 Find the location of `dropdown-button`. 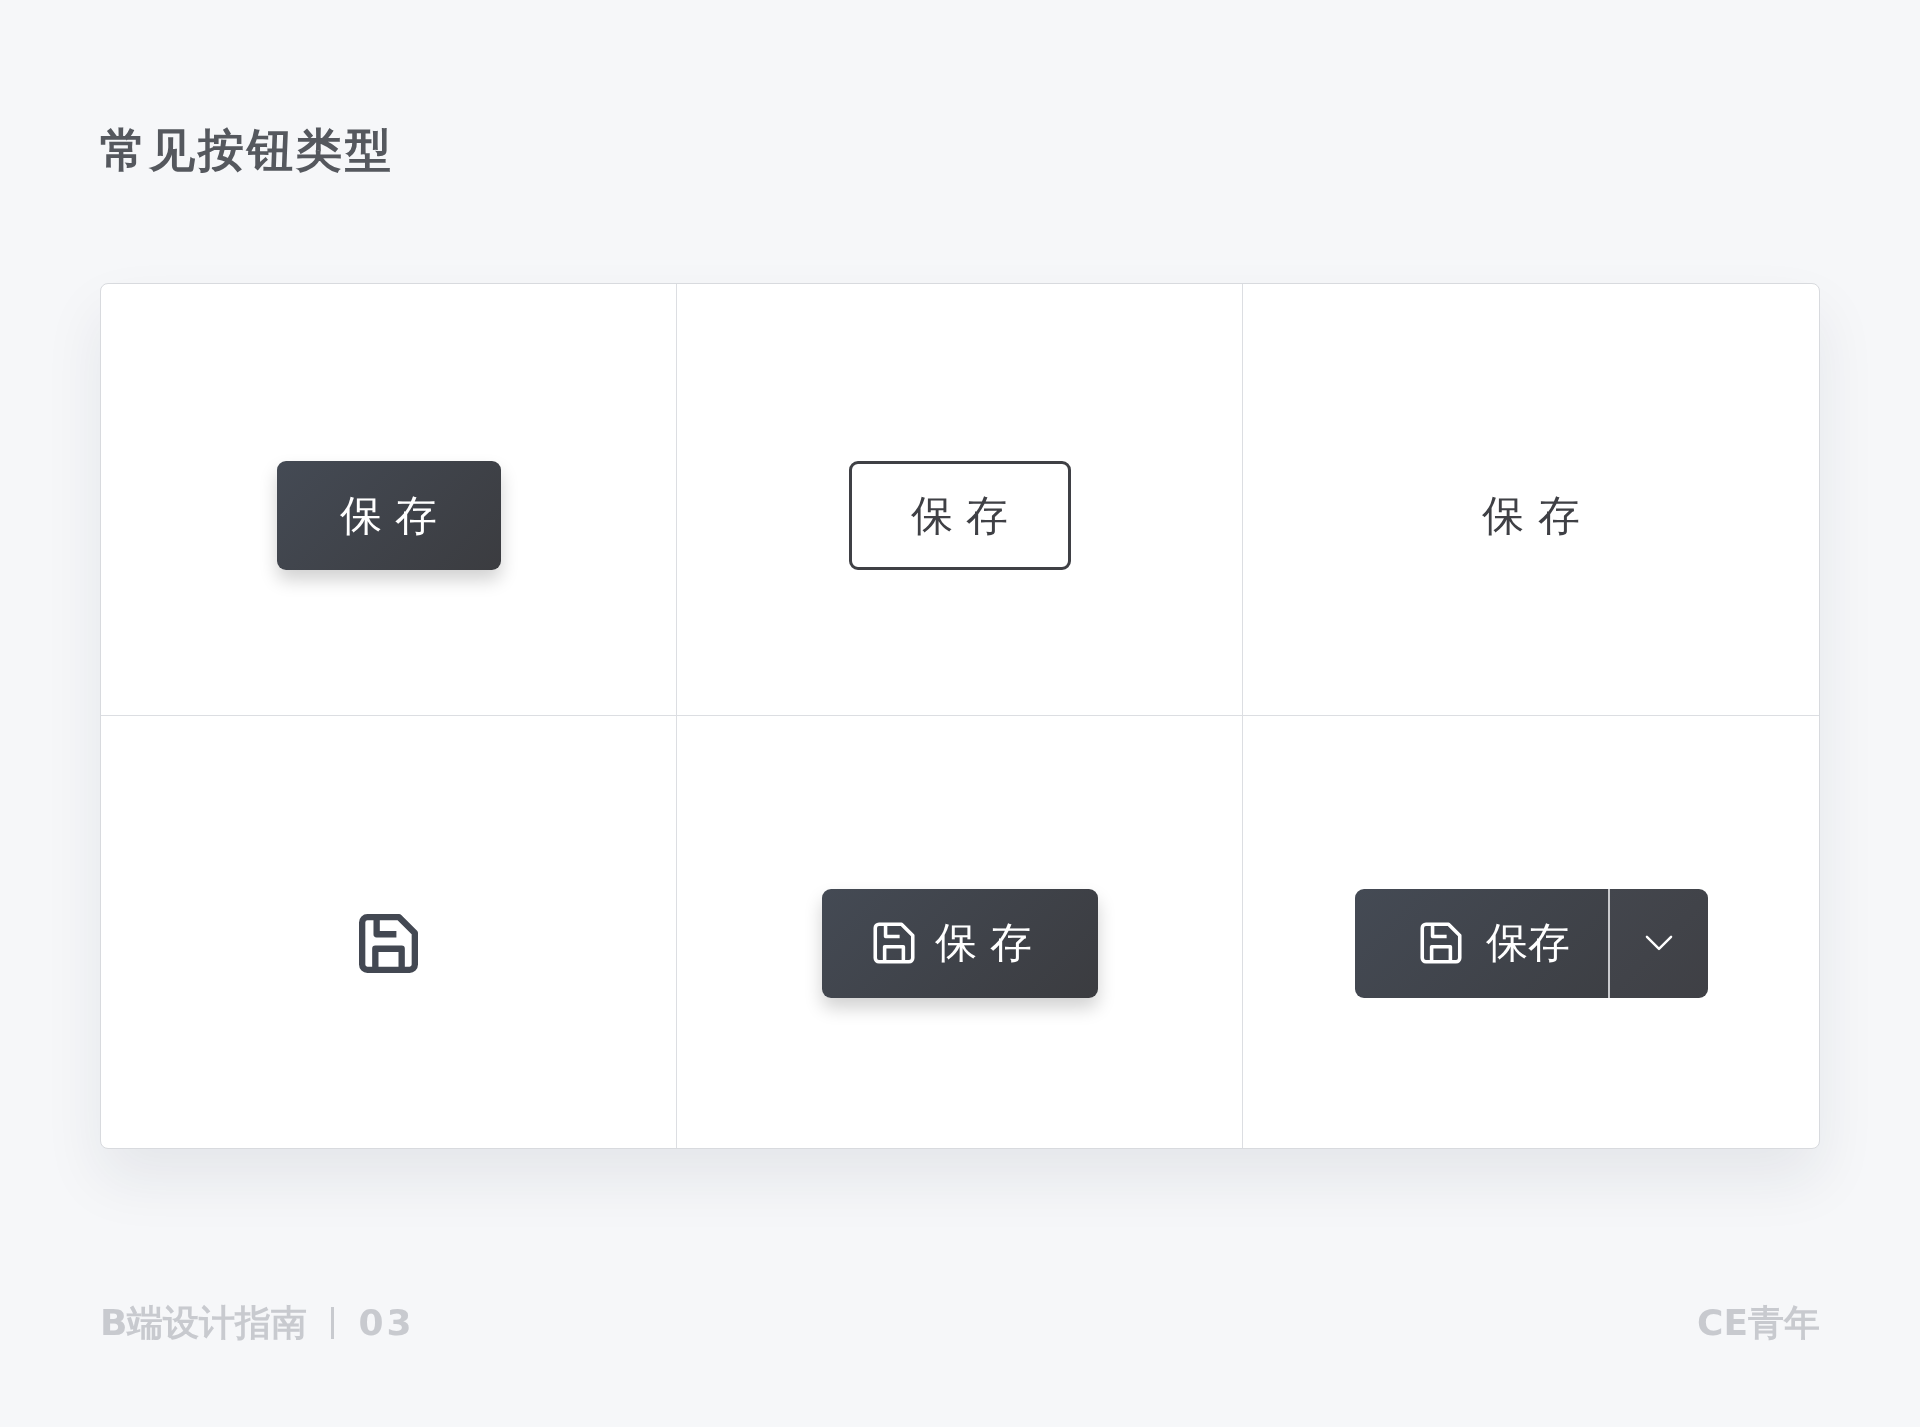

dropdown-button is located at coordinates (1657, 943).